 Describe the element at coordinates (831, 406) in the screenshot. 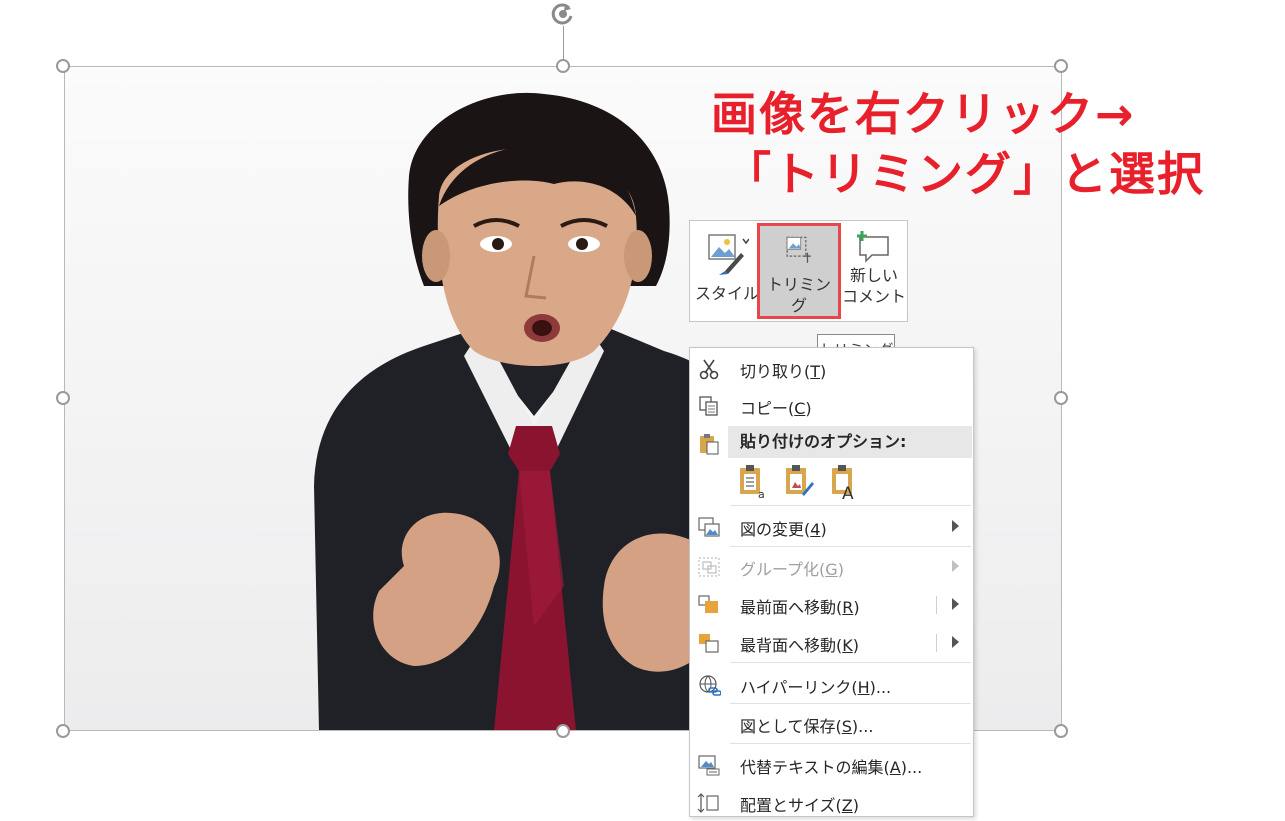

I see `menu-item-copy: コピー(C)` at that location.